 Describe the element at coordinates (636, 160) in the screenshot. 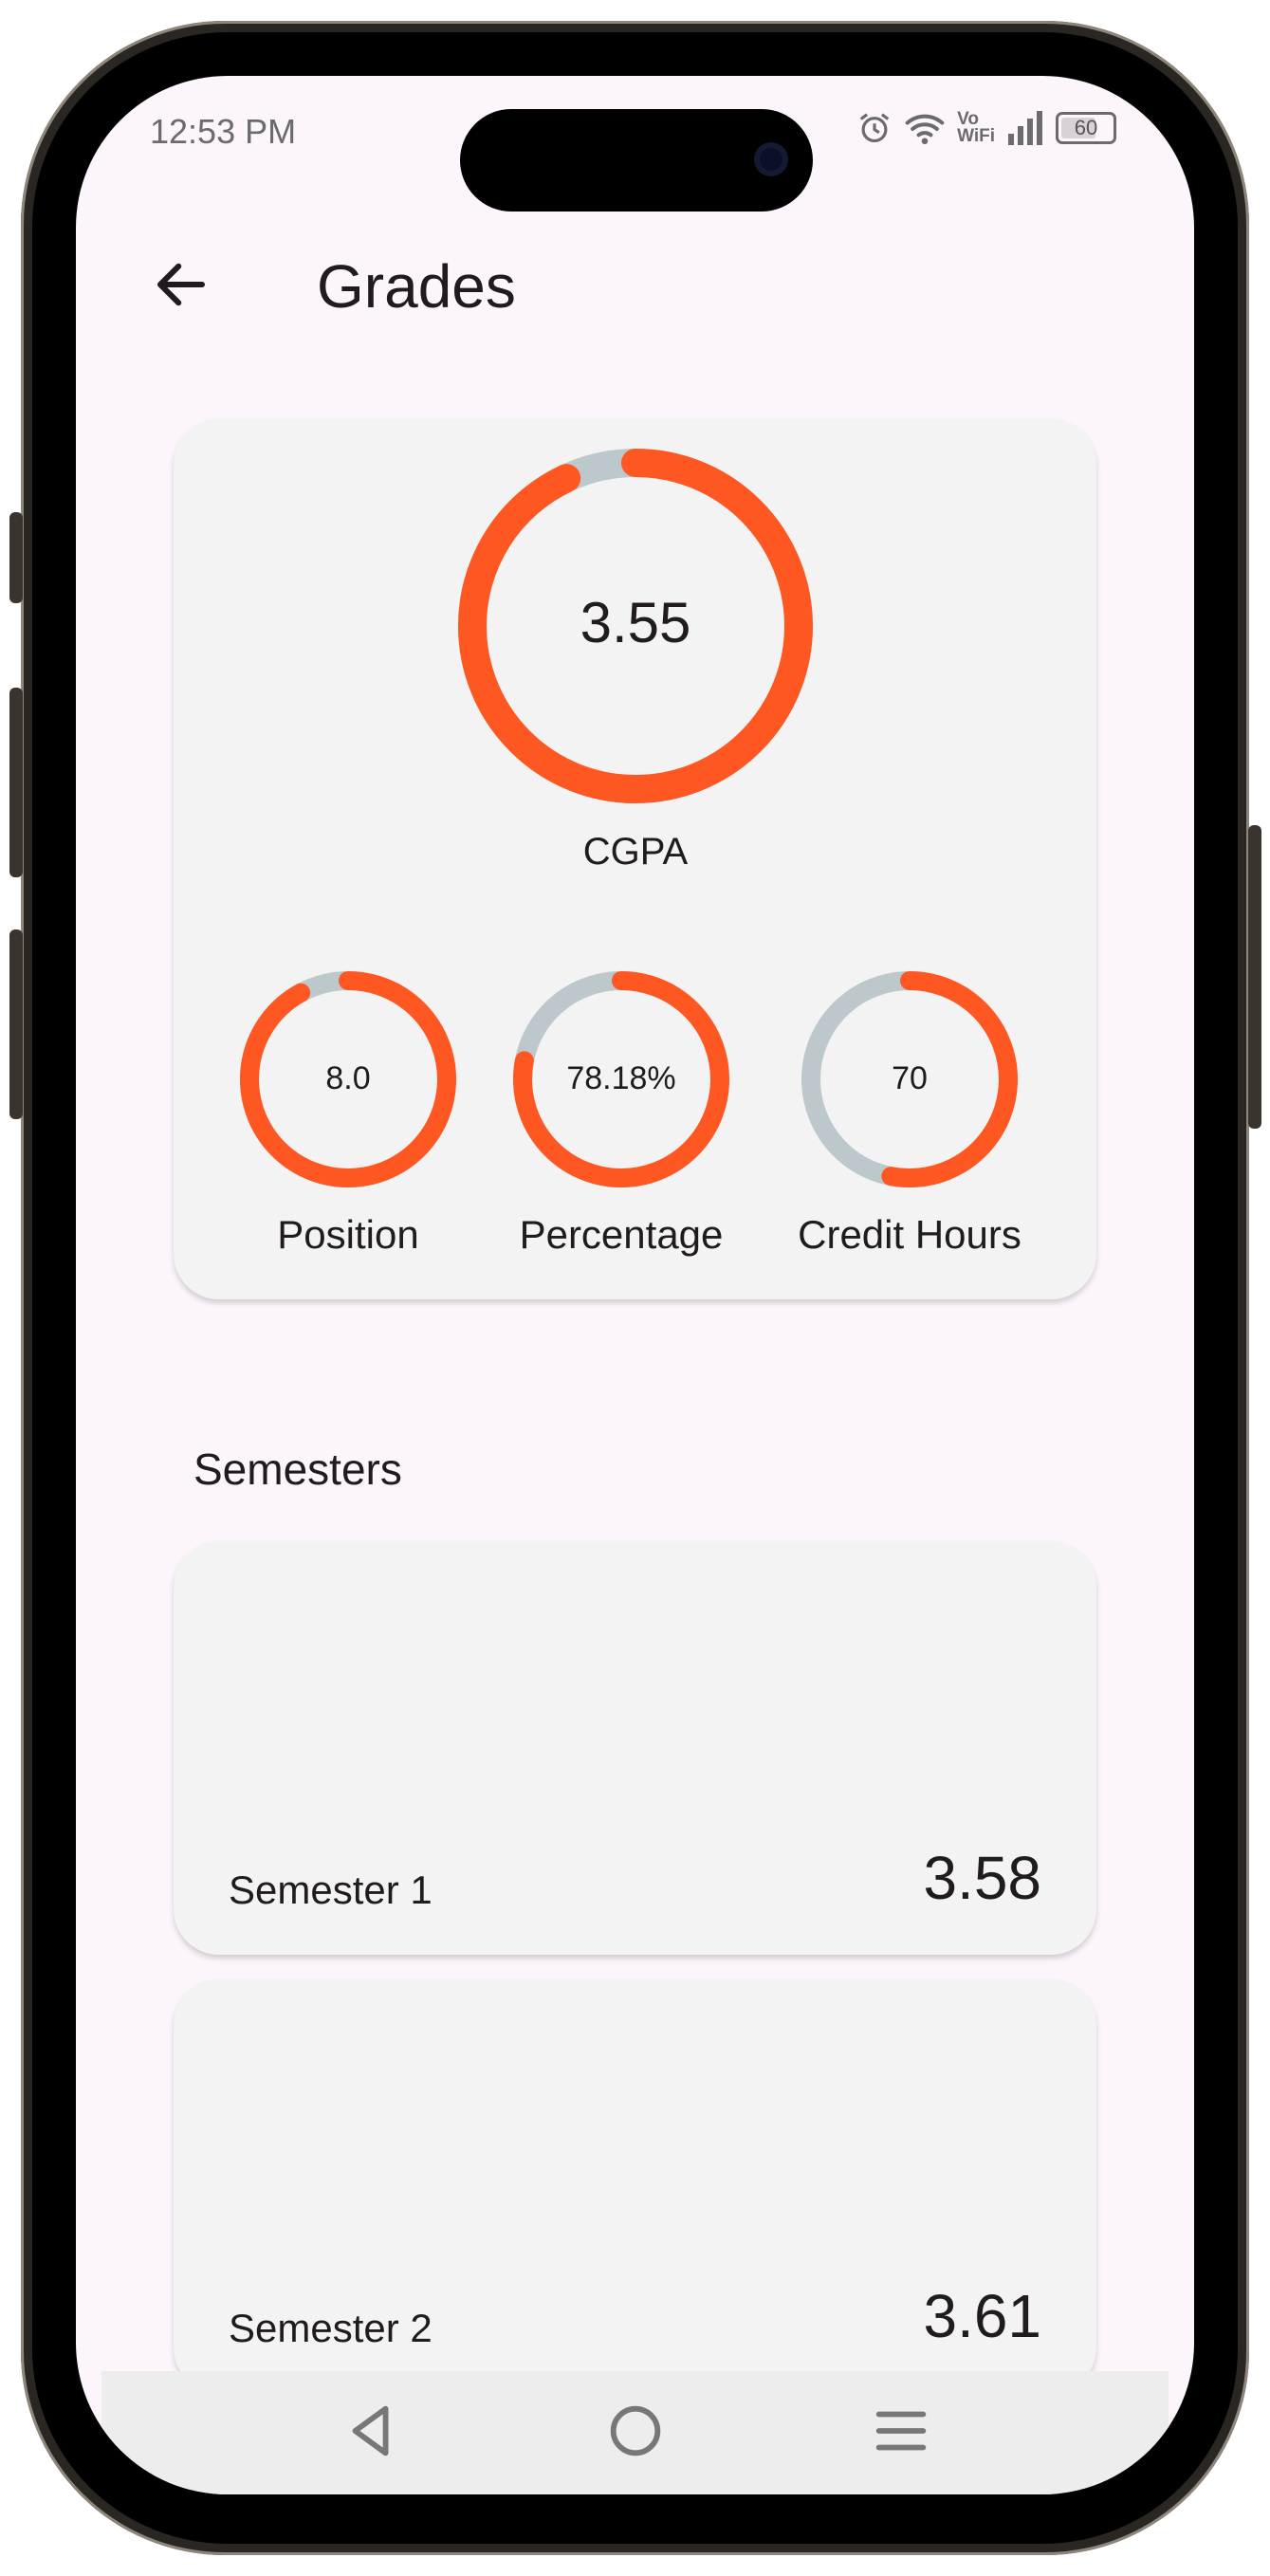

I see `dynamic-island` at that location.